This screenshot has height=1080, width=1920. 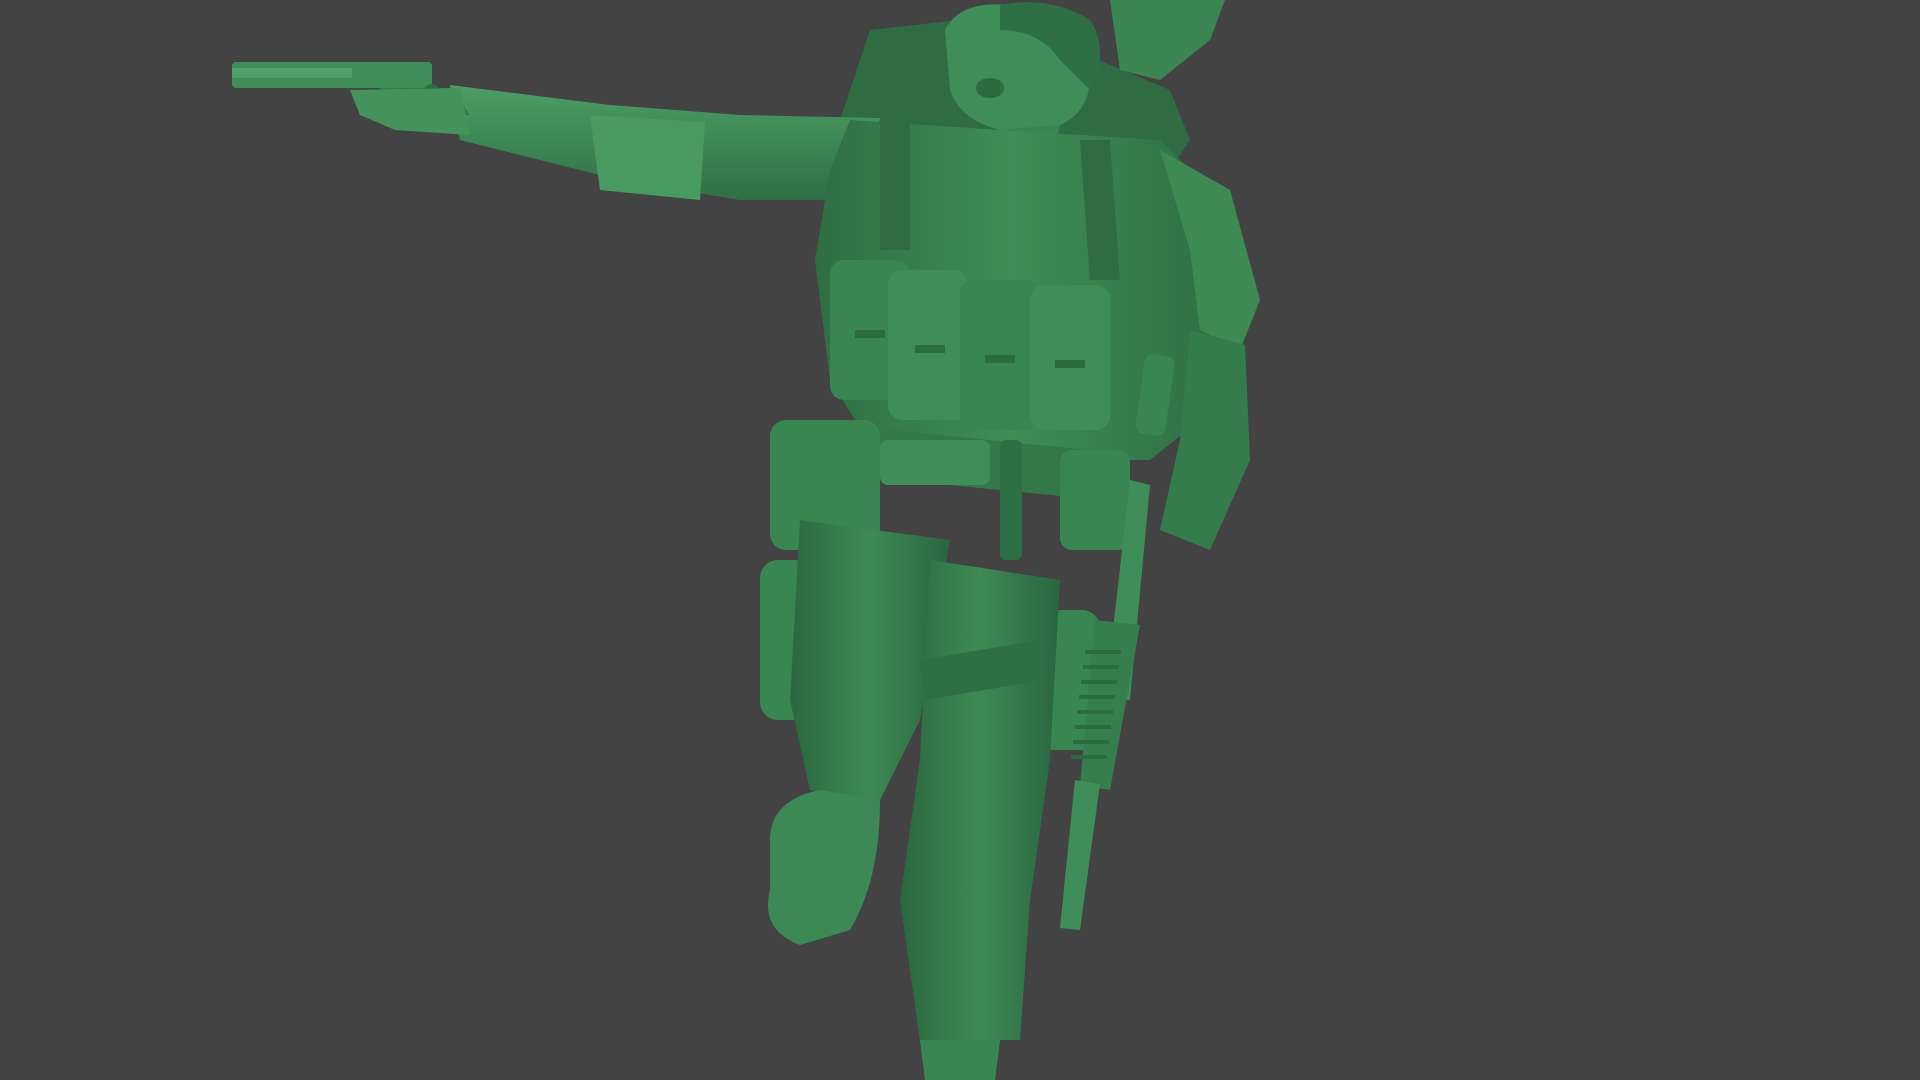 What do you see at coordinates (665, 142) in the screenshot?
I see `extended-arm` at bounding box center [665, 142].